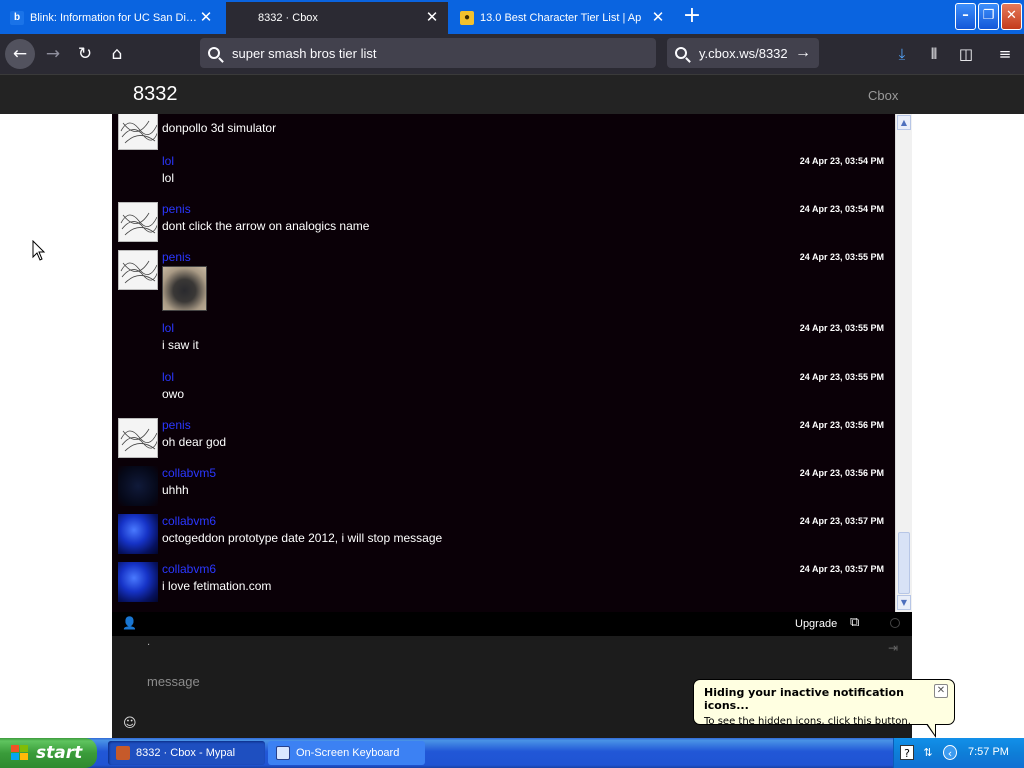  I want to click on reload-icon: ↻, so click(85, 54).